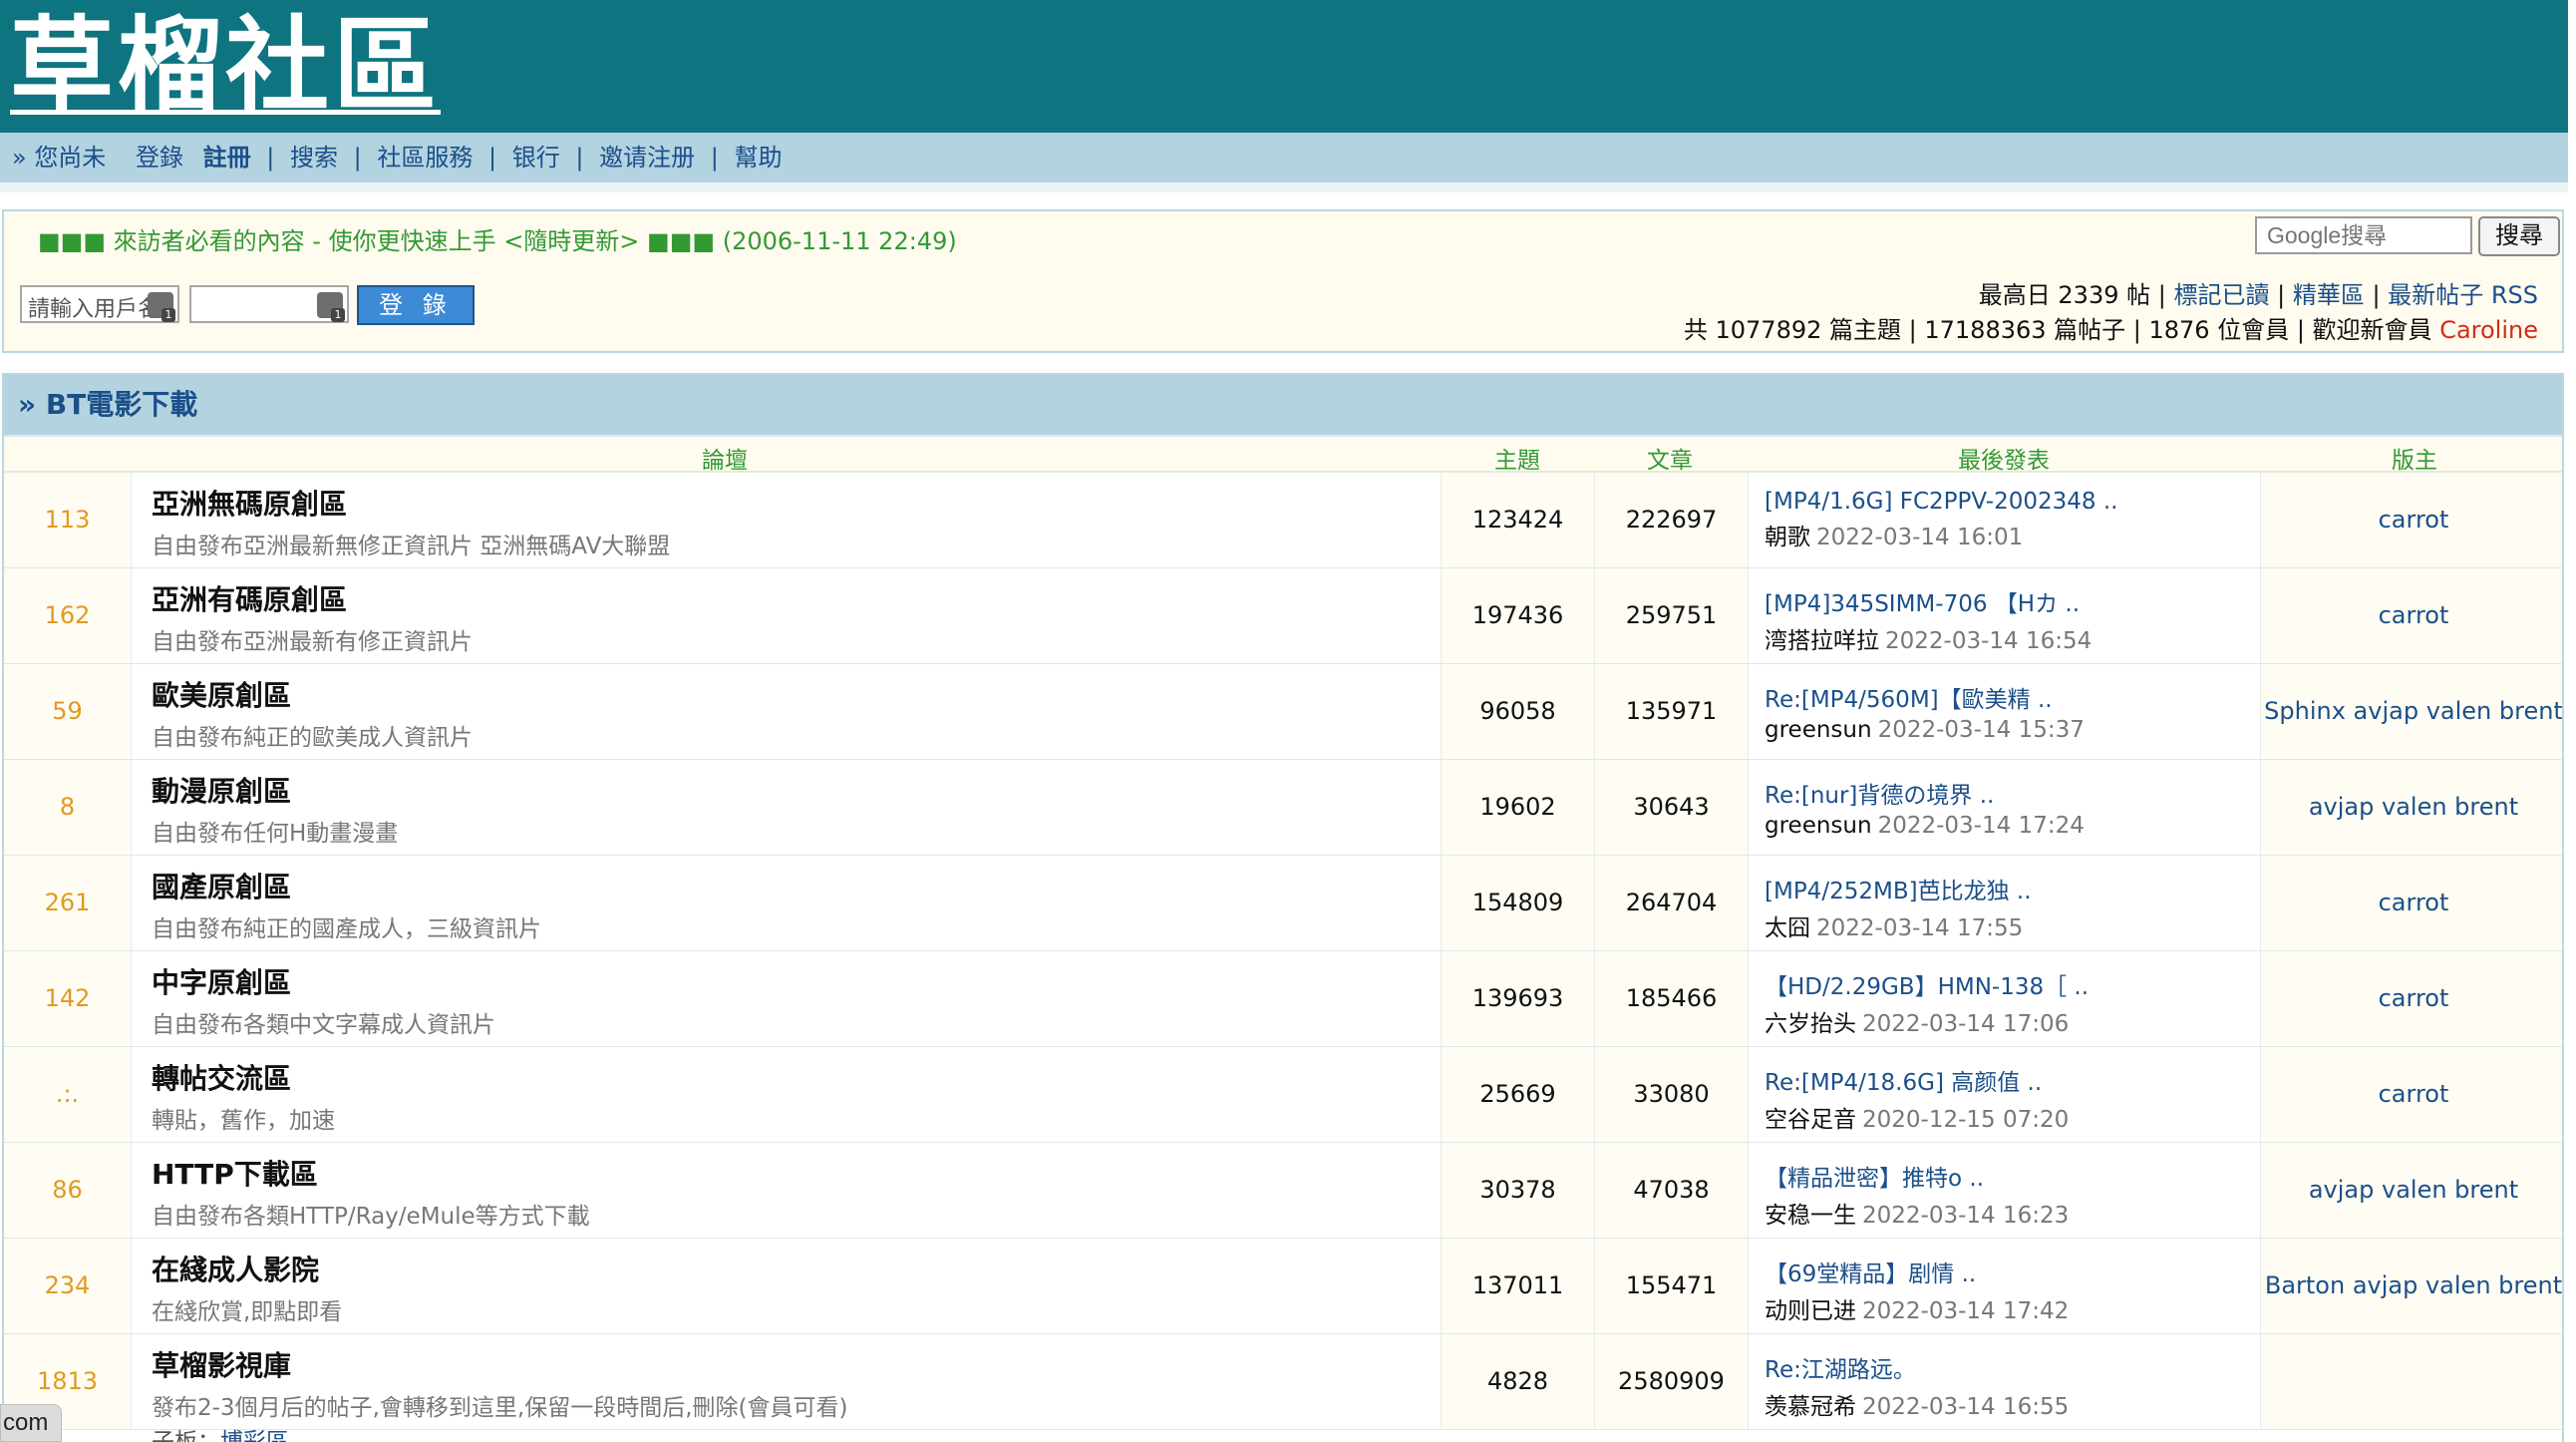 This screenshot has height=1442, width=2576. I want to click on last-post: 【精品泄密】推特o .. 安稳一生 2022-03-14 16:23, so click(2005, 1190).